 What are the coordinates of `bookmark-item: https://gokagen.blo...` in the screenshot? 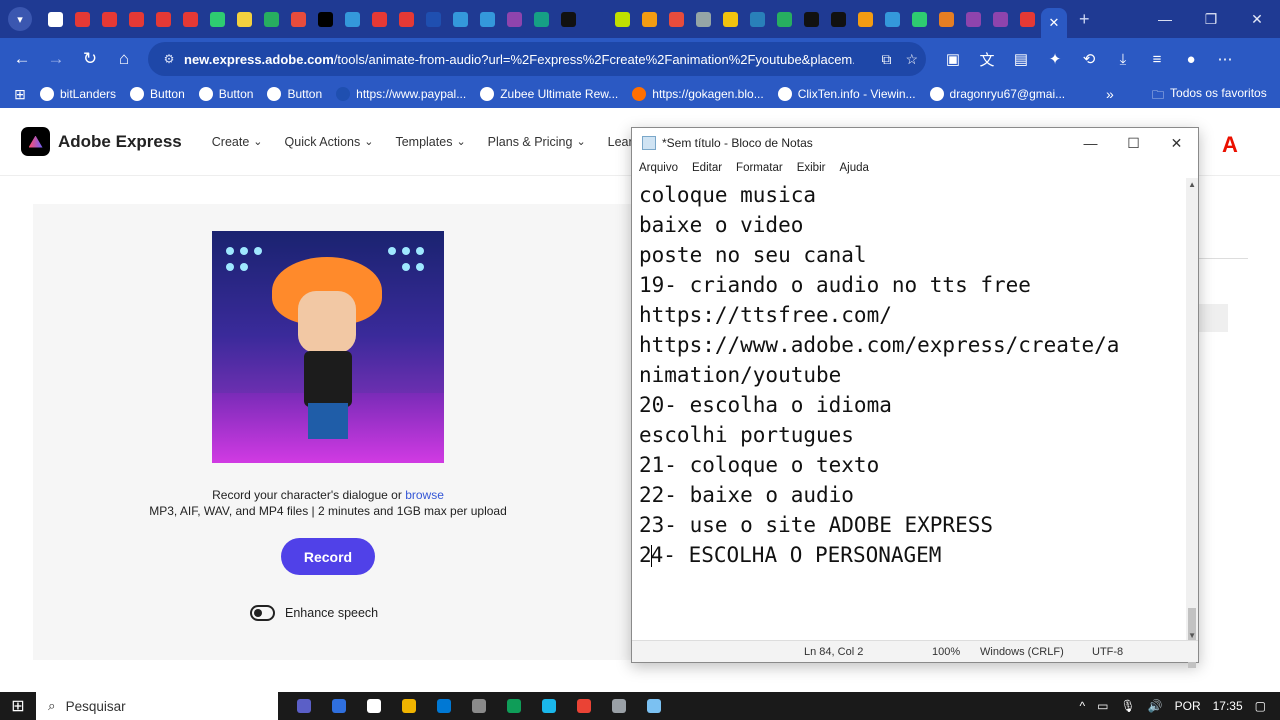 It's located at (698, 94).